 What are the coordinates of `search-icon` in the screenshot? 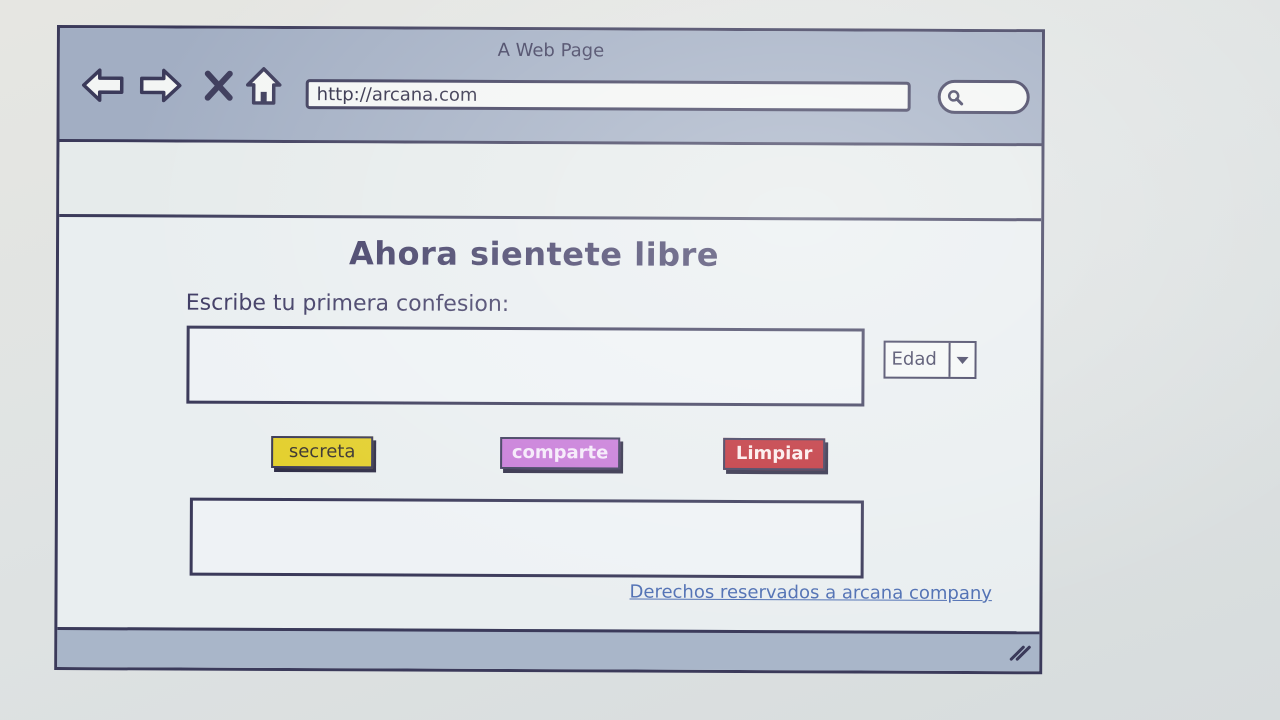 It's located at (955, 98).